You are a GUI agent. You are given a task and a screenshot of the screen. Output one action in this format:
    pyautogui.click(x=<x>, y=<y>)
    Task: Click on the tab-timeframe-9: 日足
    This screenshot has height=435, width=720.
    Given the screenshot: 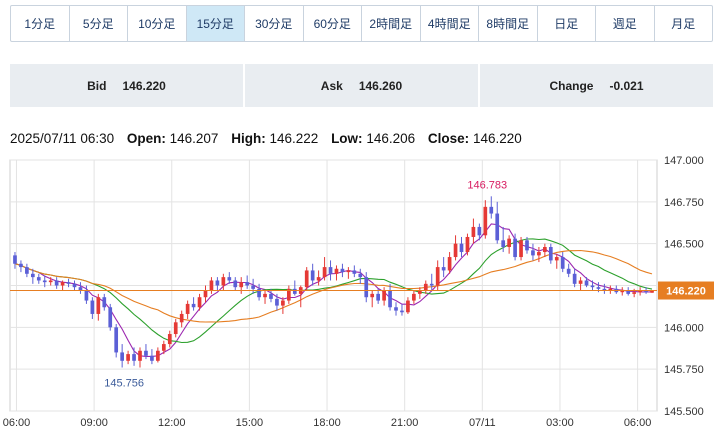 What is the action you would take?
    pyautogui.click(x=567, y=23)
    